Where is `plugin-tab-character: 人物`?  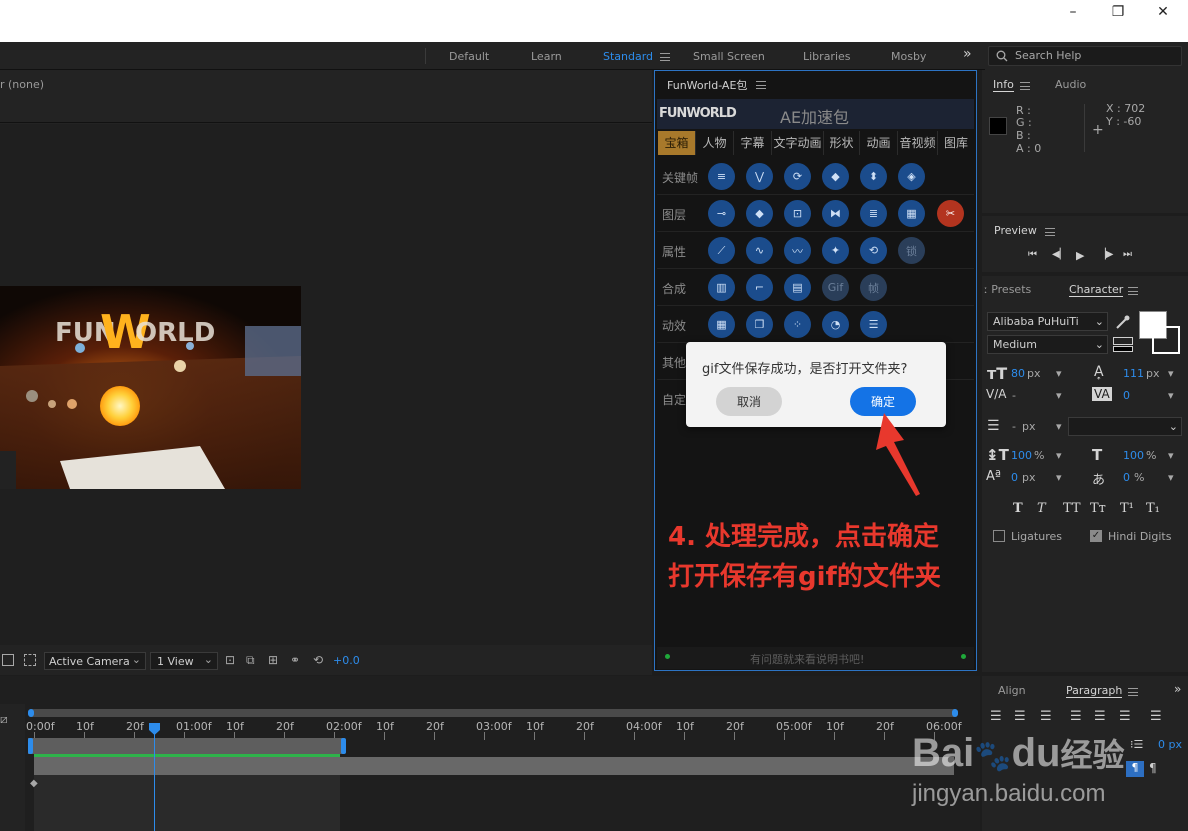
plugin-tab-character: 人物 is located at coordinates (715, 143).